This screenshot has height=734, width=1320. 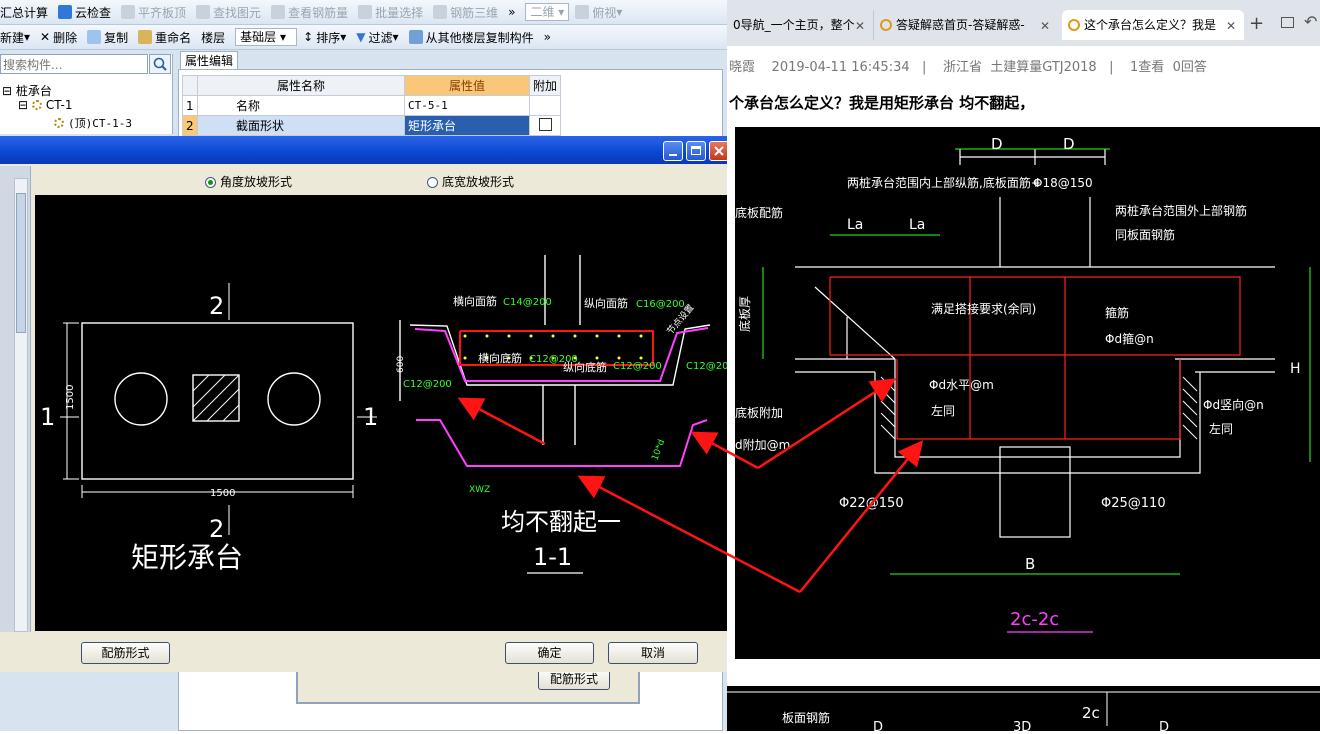 I want to click on summary-button: 汇总计算, so click(x=24, y=12).